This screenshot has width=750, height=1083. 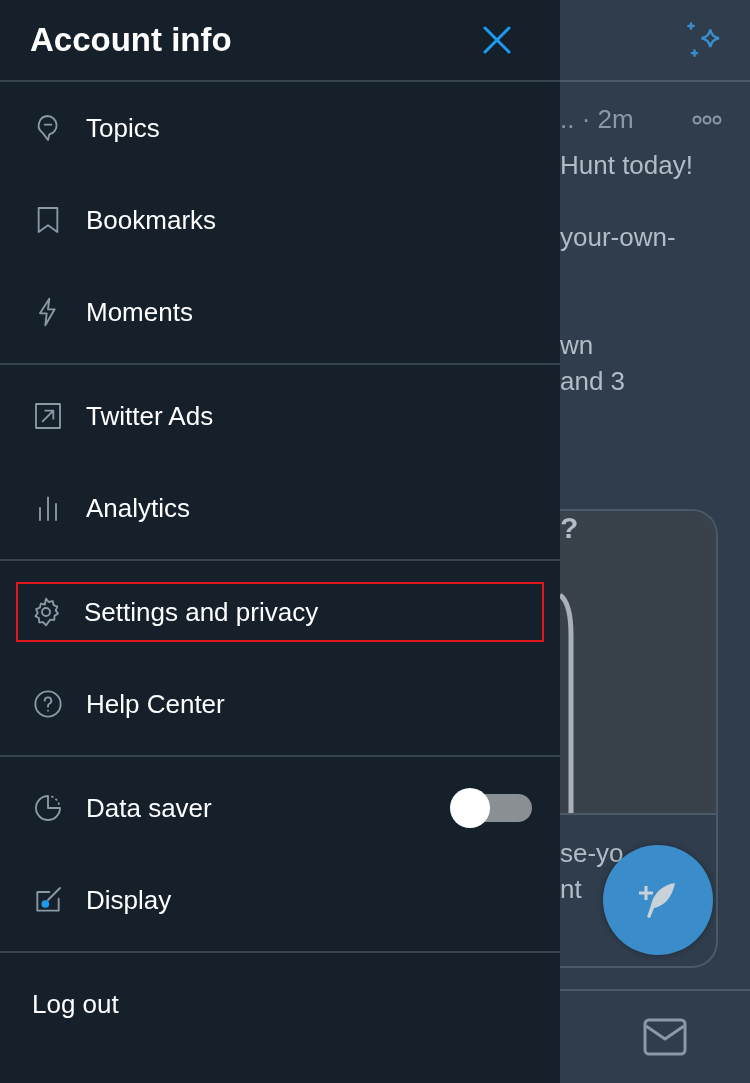 I want to click on more-icon, so click(x=707, y=119).